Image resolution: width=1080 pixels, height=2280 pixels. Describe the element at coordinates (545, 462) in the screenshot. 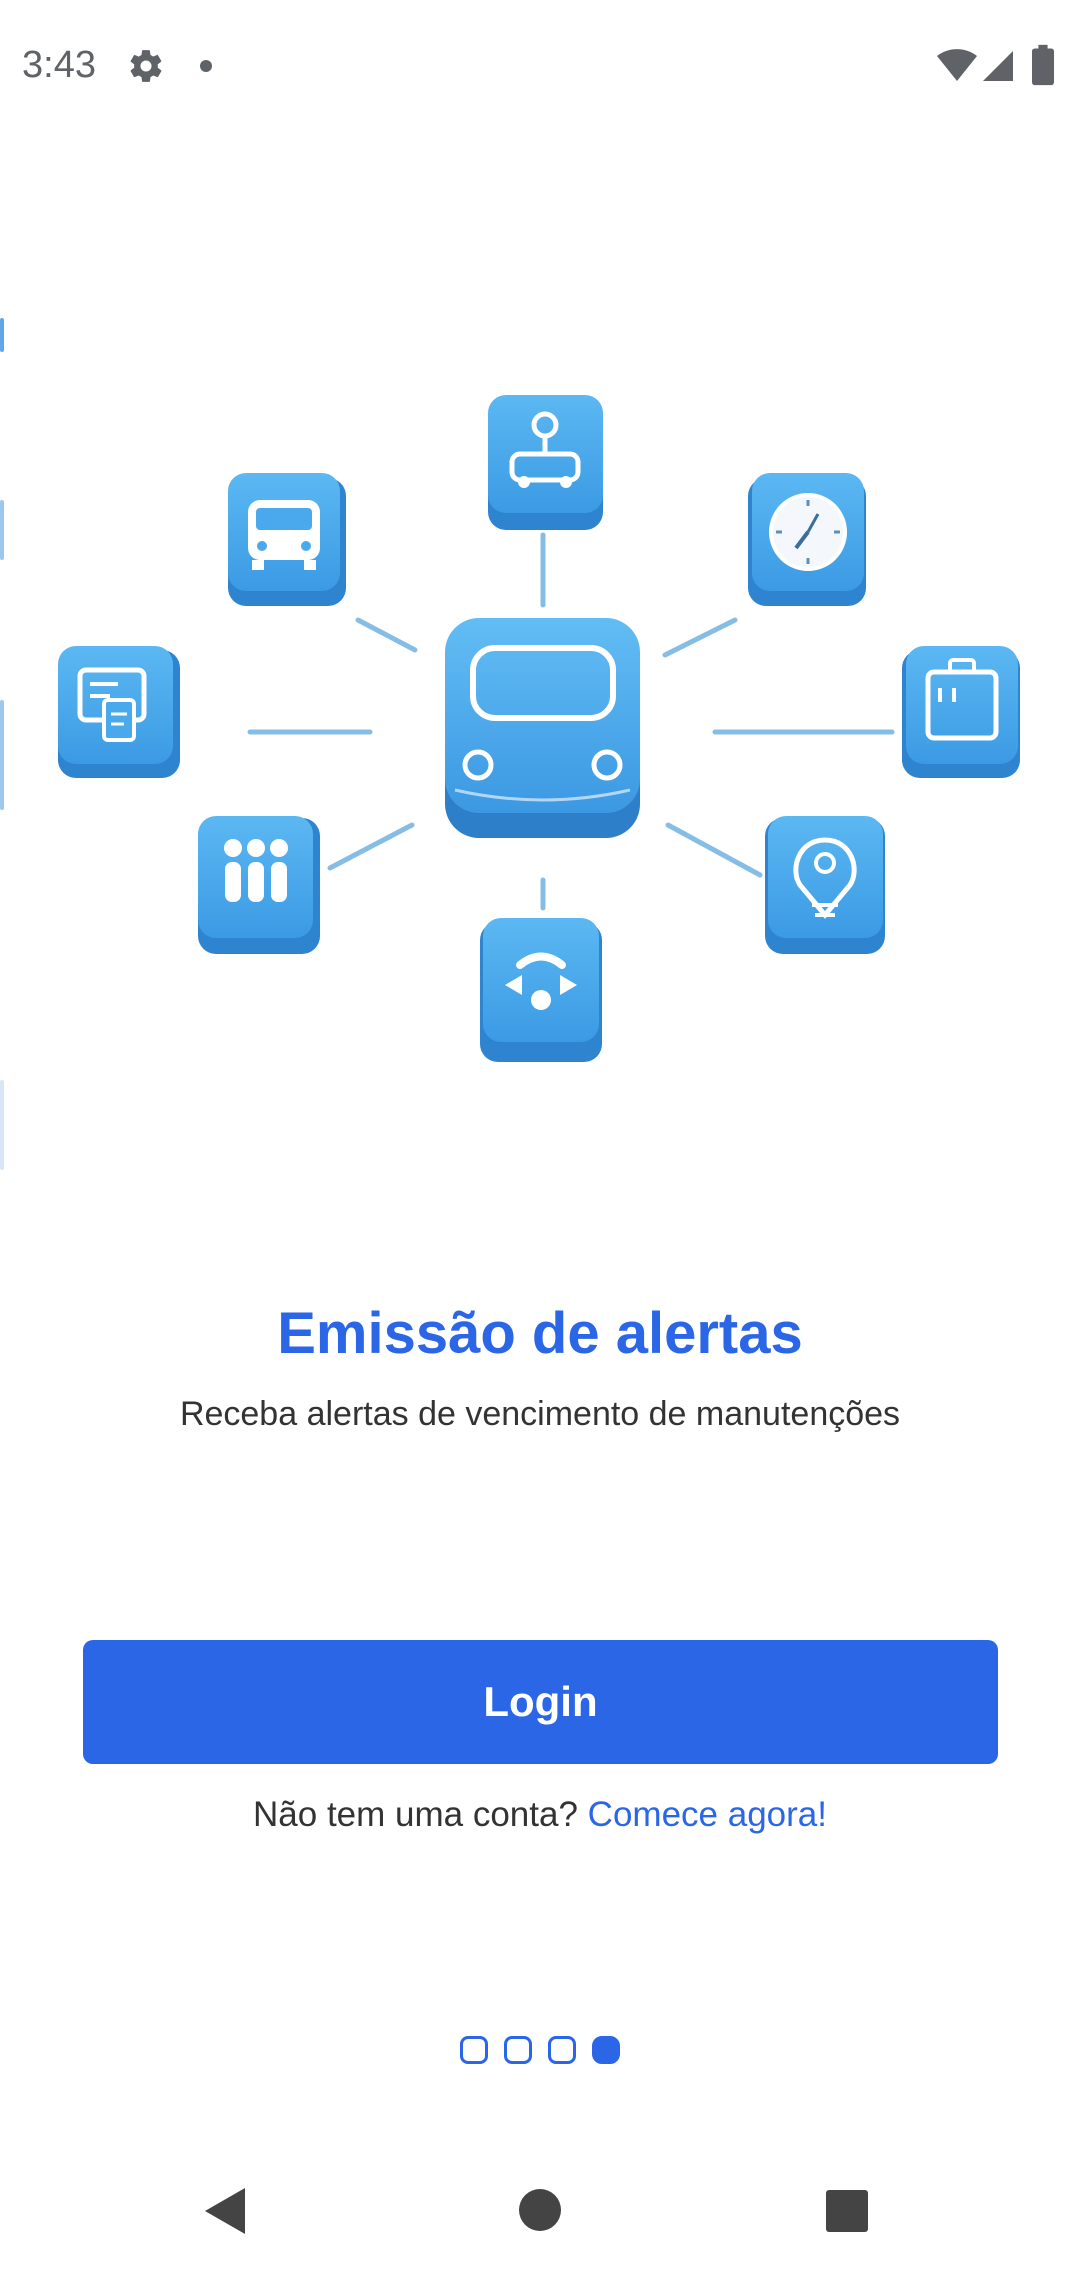

I see `map-pin-route-icon` at that location.